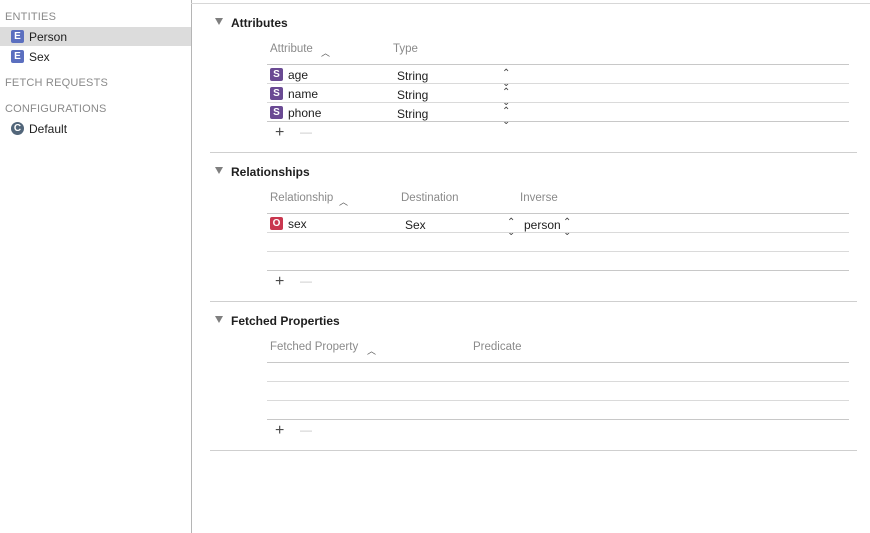  I want to click on relationship-icon: O, so click(276, 223).